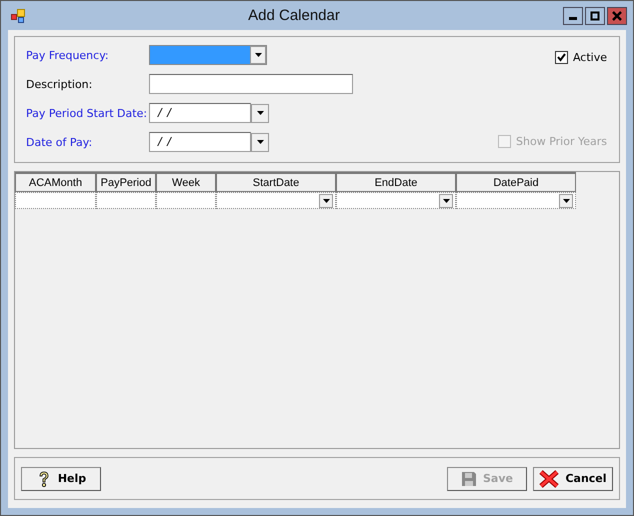  I want to click on window-title: Add Calendar, so click(294, 15).